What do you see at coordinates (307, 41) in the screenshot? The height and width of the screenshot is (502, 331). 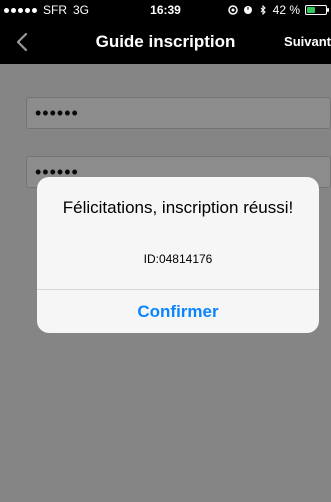 I see `next-button: Suivant` at bounding box center [307, 41].